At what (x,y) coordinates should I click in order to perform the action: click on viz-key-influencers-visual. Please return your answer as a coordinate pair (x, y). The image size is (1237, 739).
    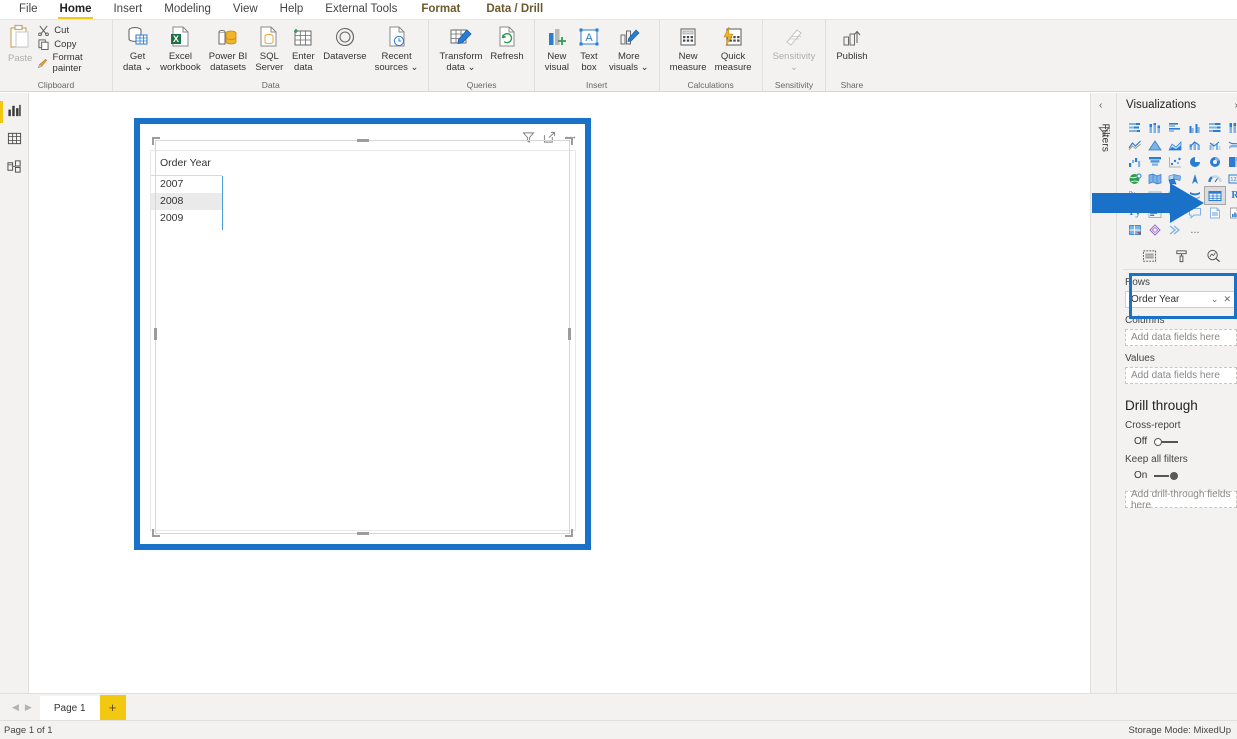
    Looking at the image, I should click on (1155, 212).